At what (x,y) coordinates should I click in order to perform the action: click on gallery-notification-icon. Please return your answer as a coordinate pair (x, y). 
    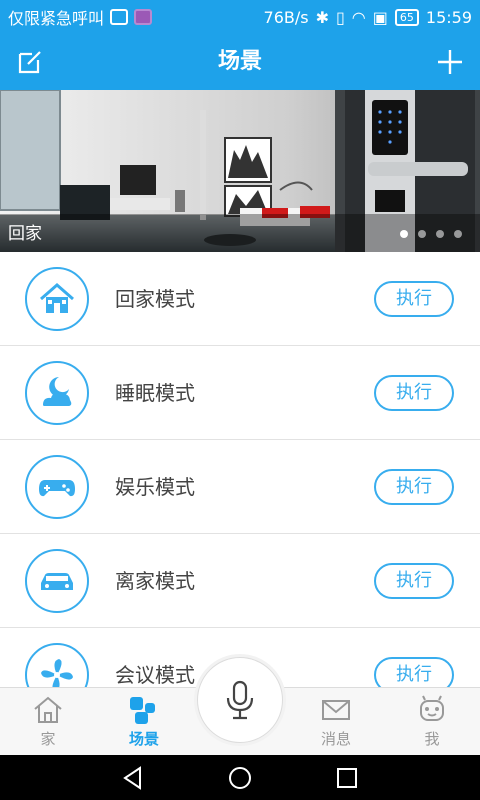
    Looking at the image, I should click on (143, 17).